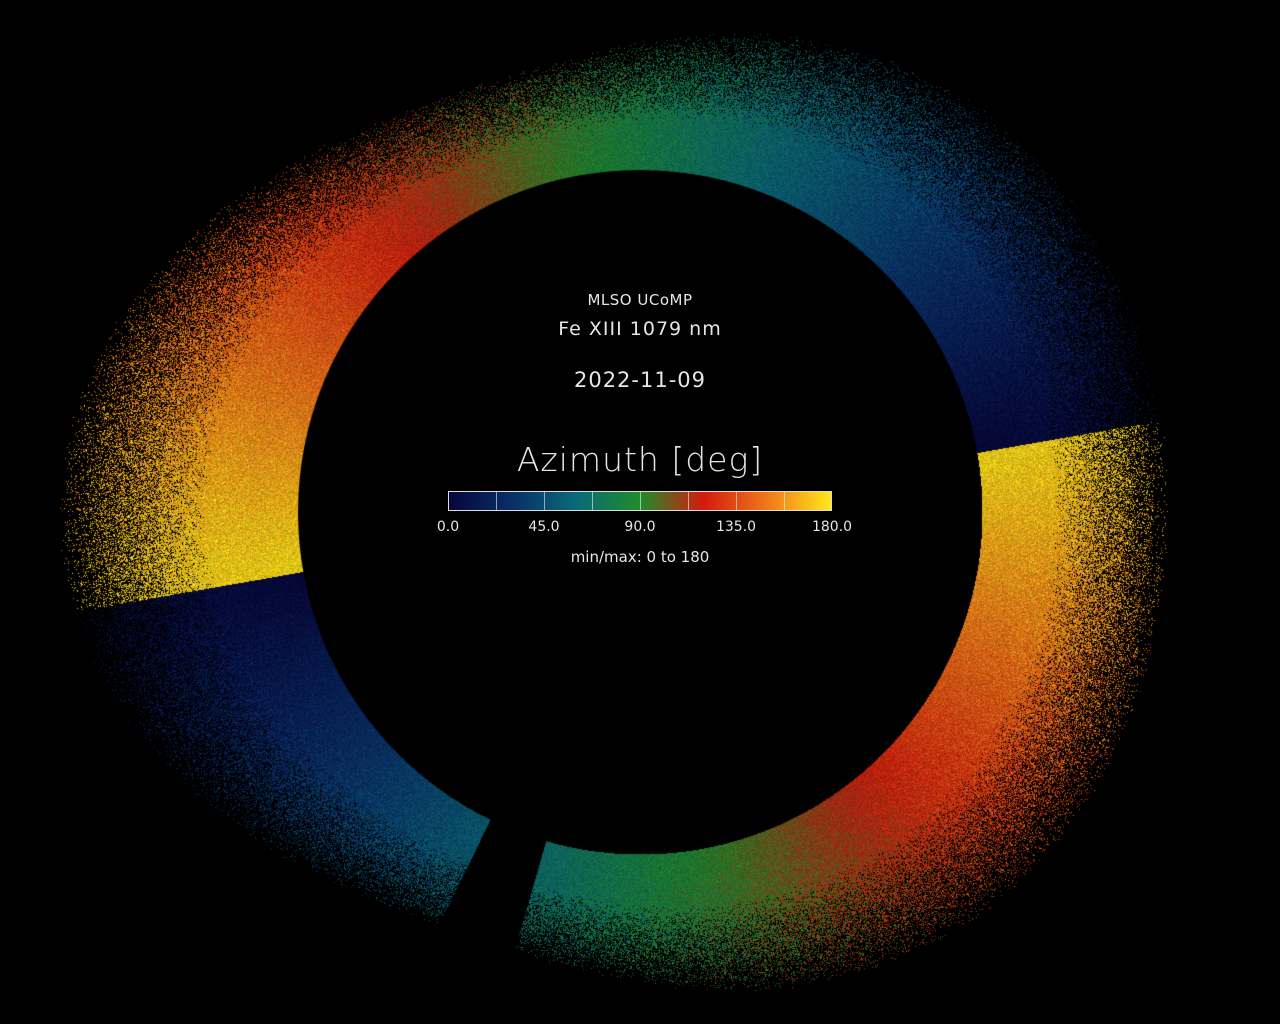 The image size is (1280, 1024). I want to click on colorbar-title: Azimuth [deg], so click(640, 459).